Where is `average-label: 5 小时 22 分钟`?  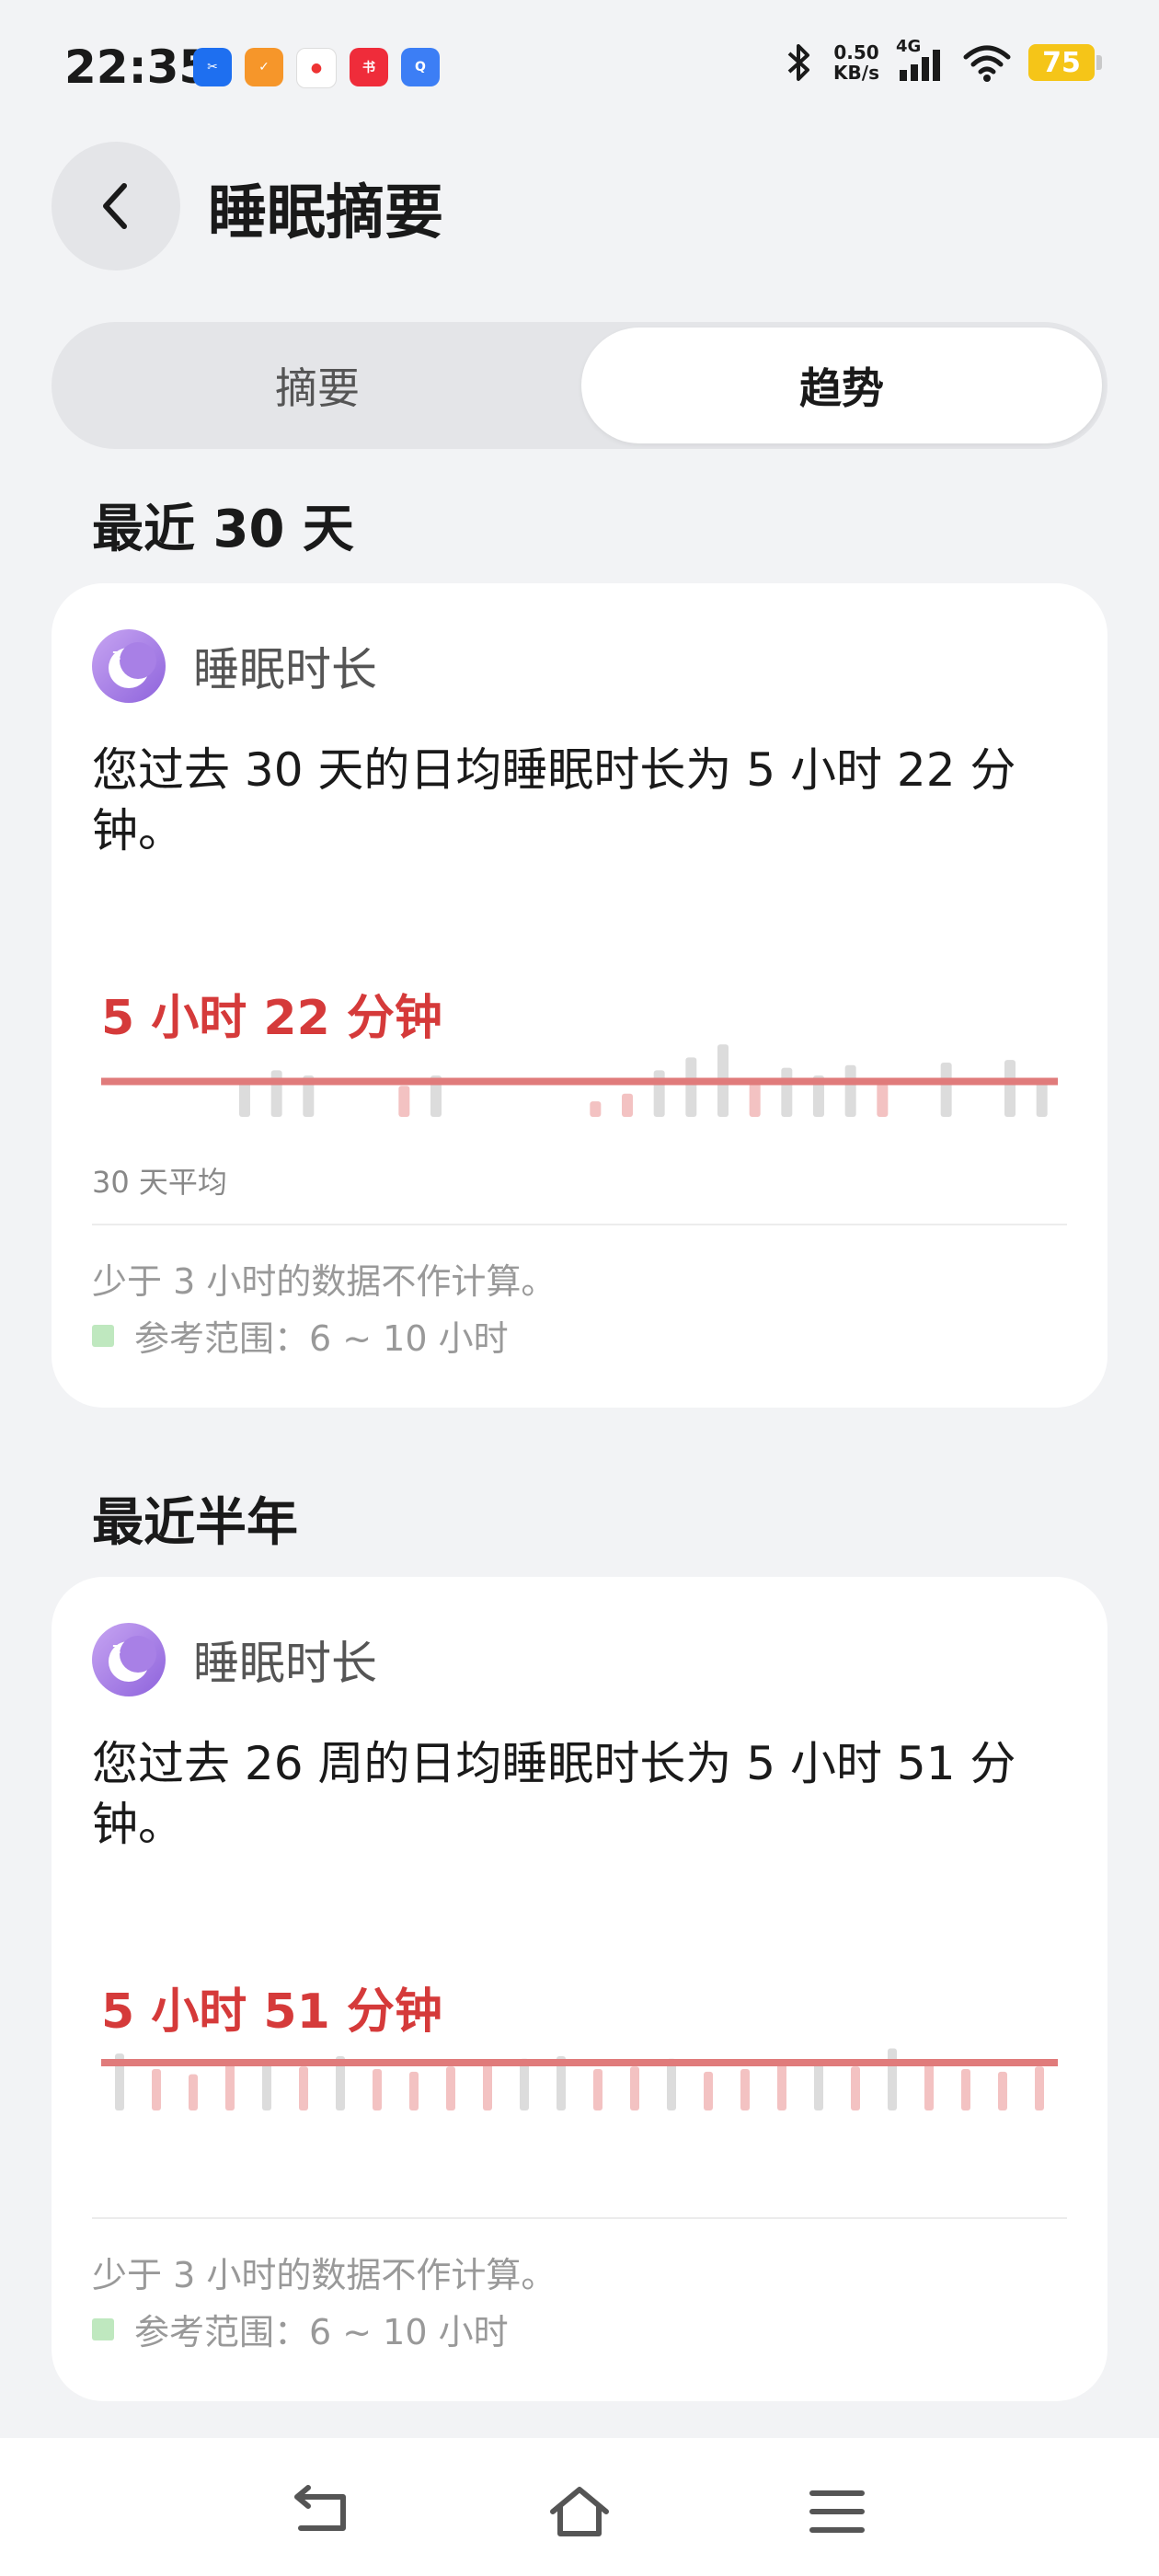 average-label: 5 小时 22 分钟 is located at coordinates (271, 1018).